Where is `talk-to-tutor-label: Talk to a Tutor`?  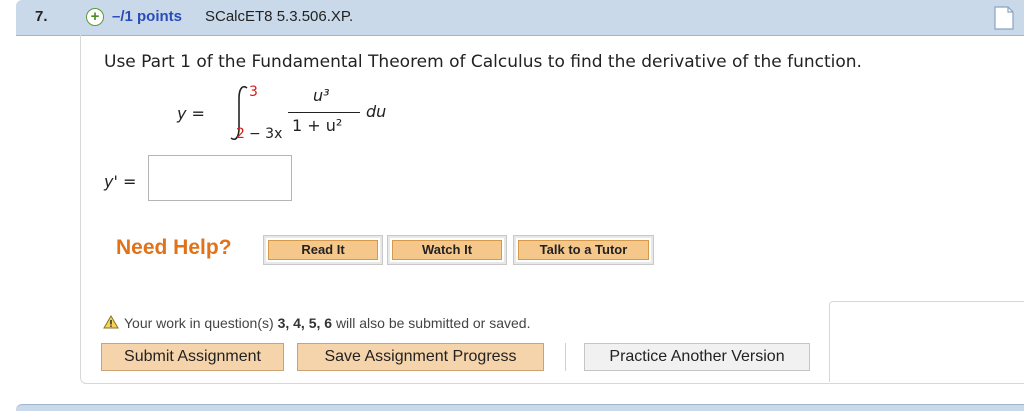 talk-to-tutor-label: Talk to a Tutor is located at coordinates (583, 250).